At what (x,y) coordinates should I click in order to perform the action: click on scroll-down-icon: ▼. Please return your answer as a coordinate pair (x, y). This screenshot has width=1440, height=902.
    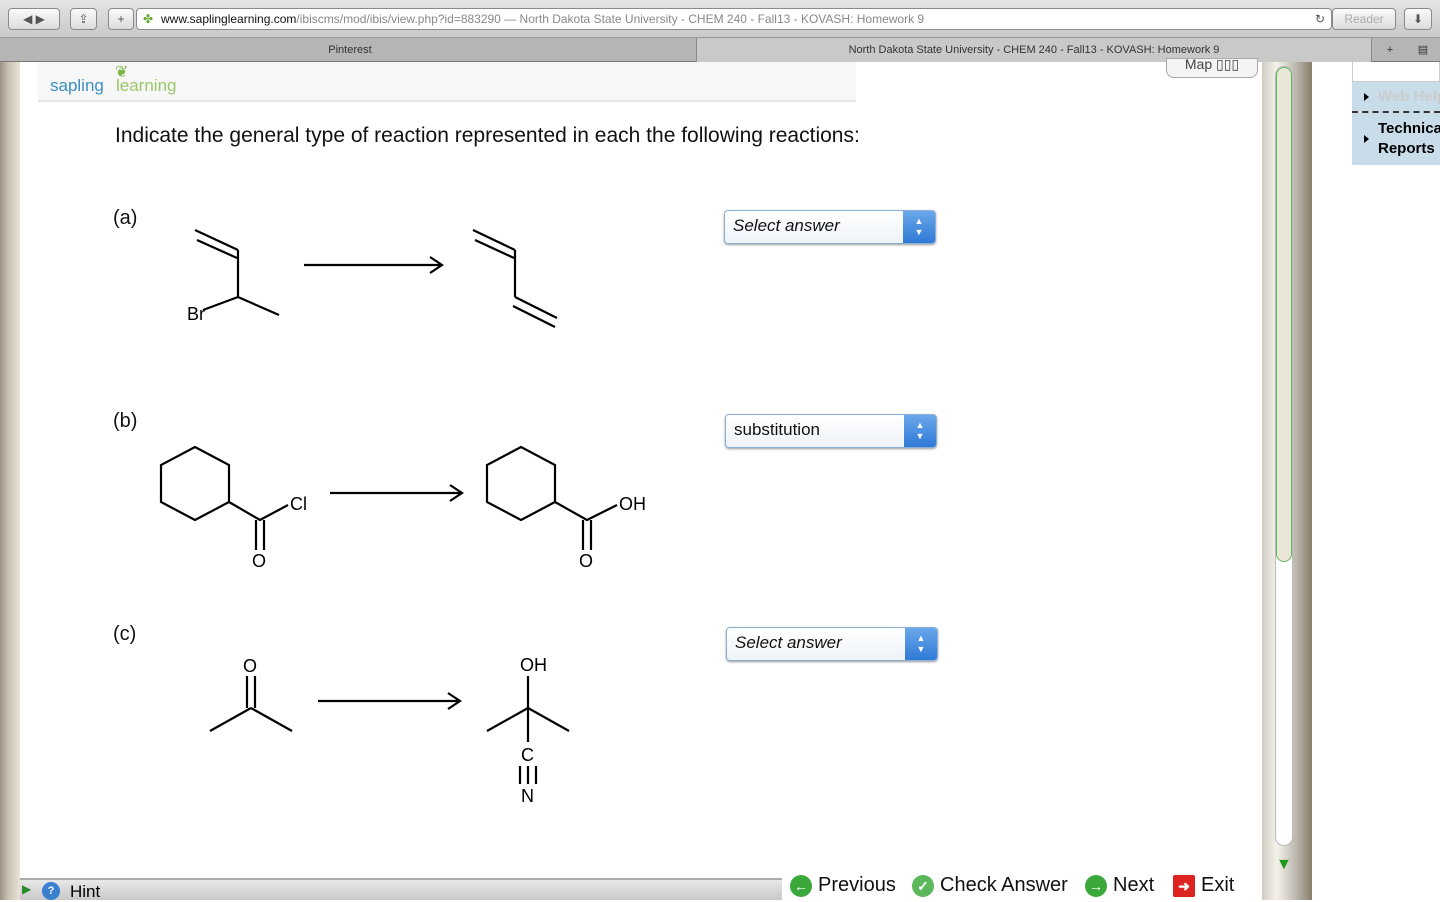
    Looking at the image, I should click on (1284, 865).